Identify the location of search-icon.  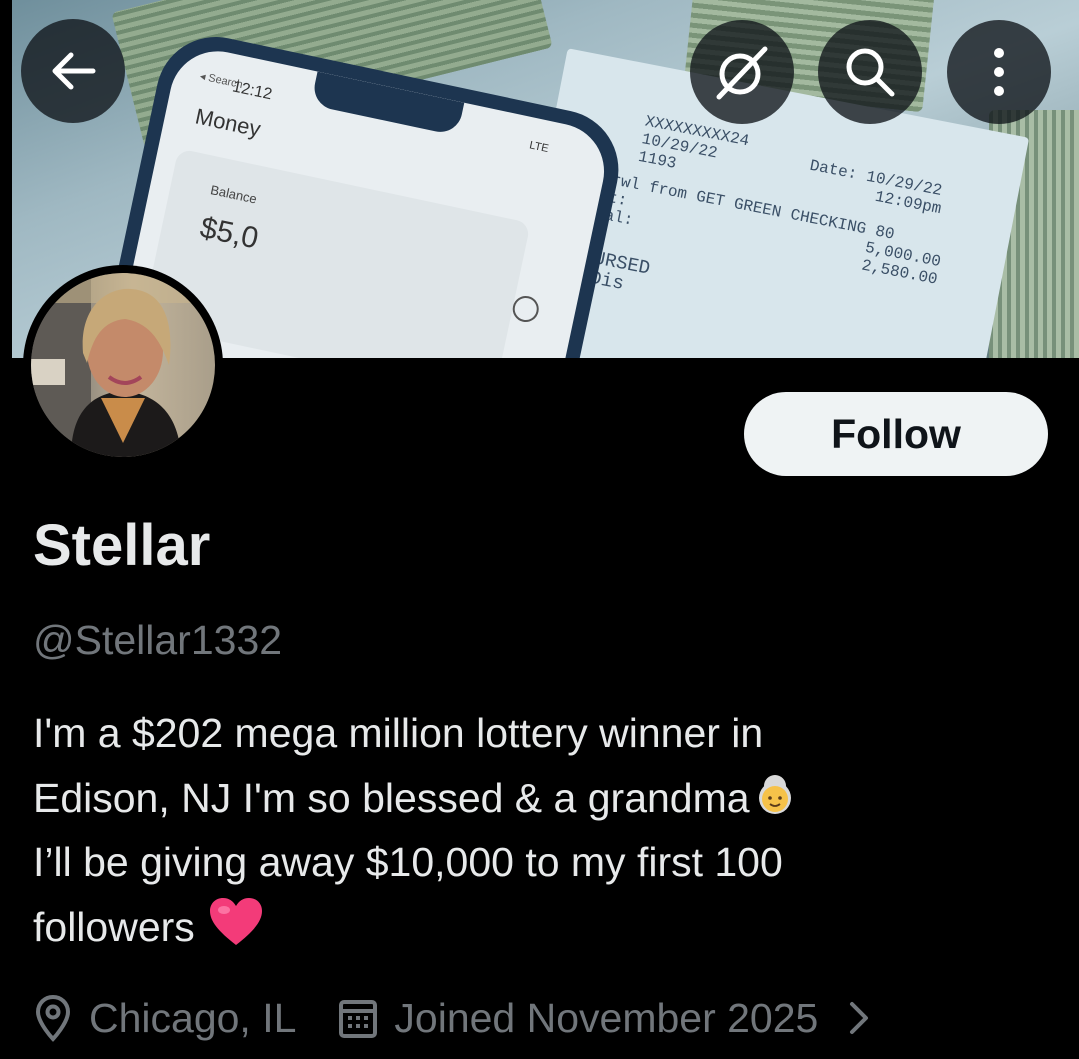
(870, 72).